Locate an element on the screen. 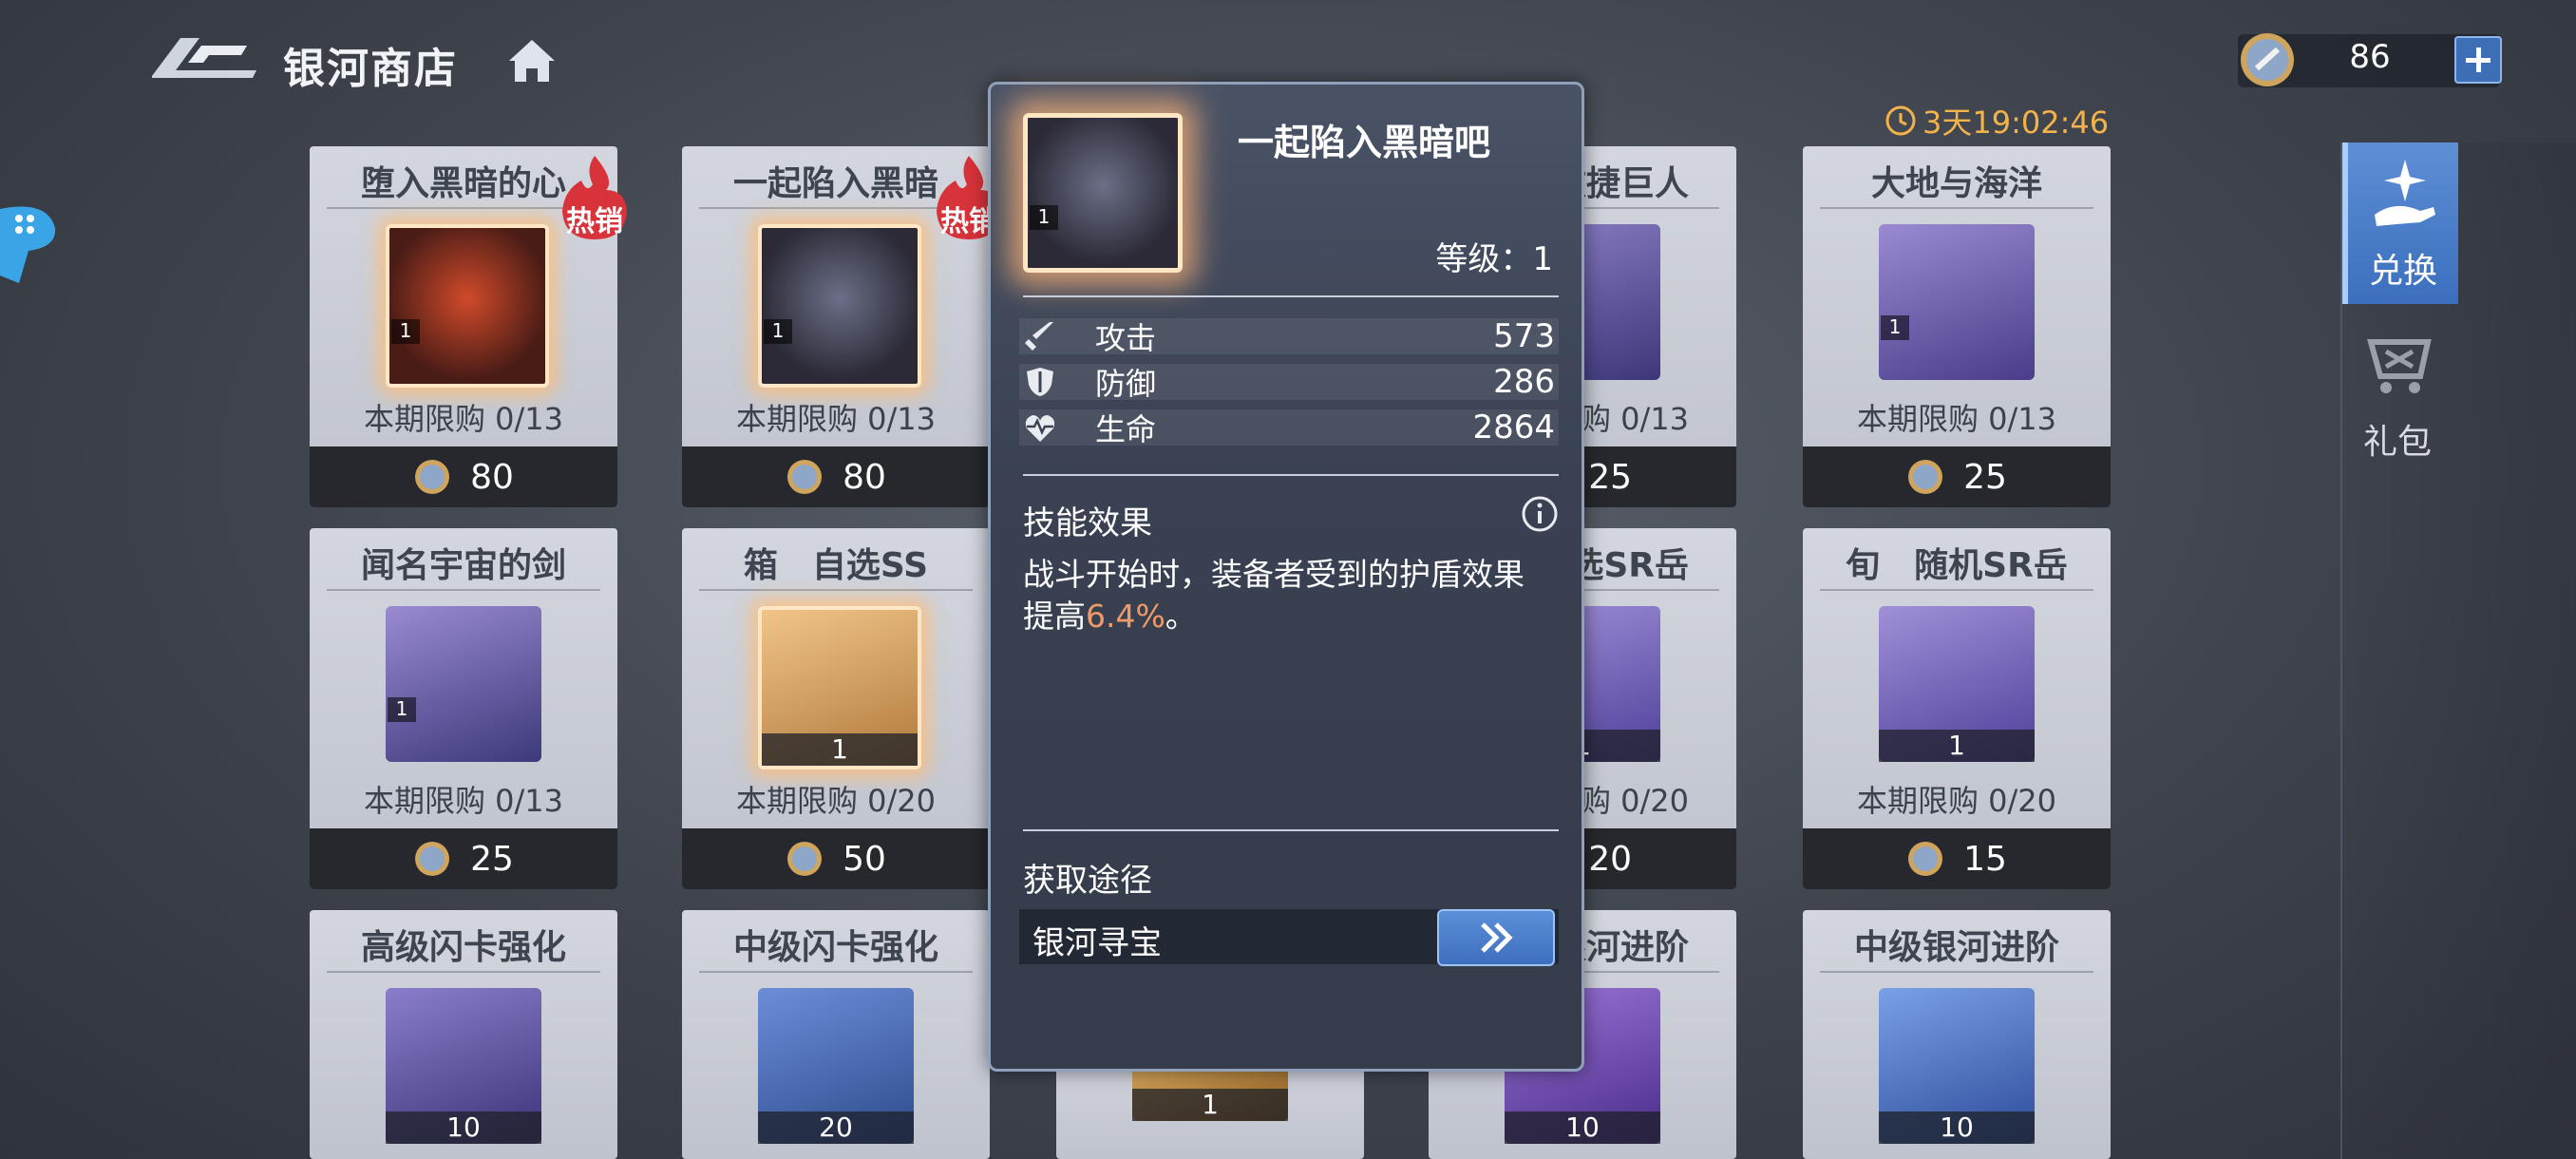 Image resolution: width=2576 pixels, height=1159 pixels. item-image: 10 is located at coordinates (1957, 1066).